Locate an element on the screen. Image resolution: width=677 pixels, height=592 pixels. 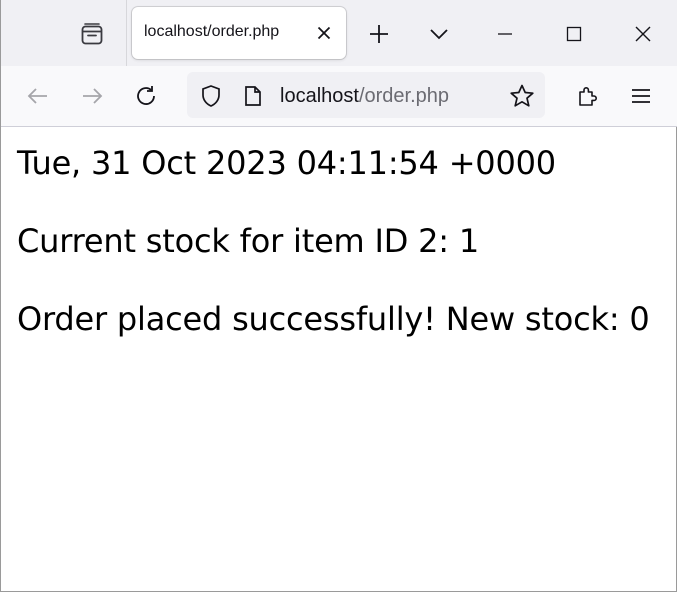
minimize-button is located at coordinates (505, 34).